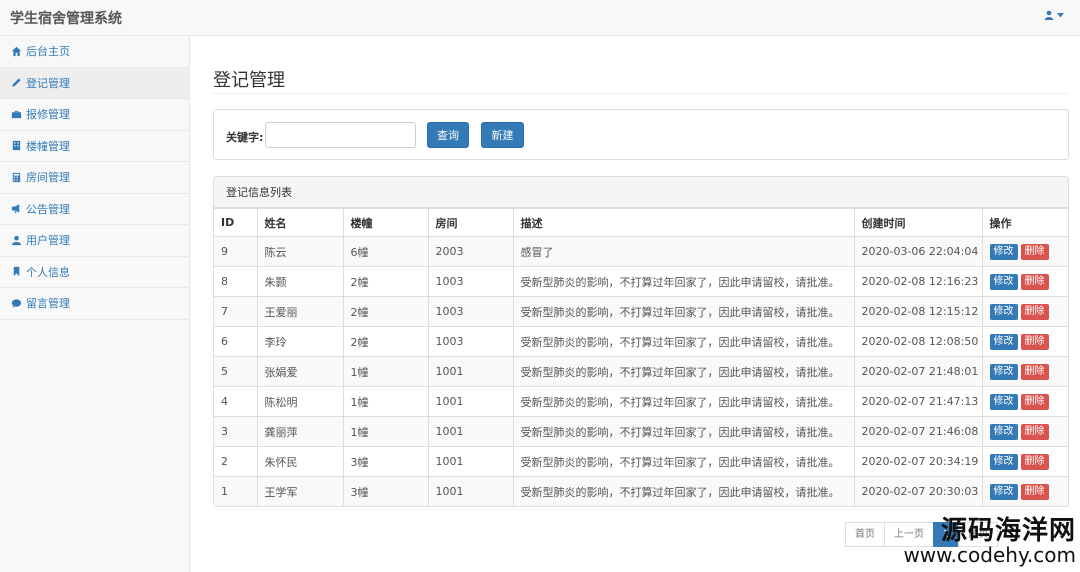 Image resolution: width=1080 pixels, height=572 pixels. I want to click on pagination: 首页 上一页 1 尾页, so click(922, 534).